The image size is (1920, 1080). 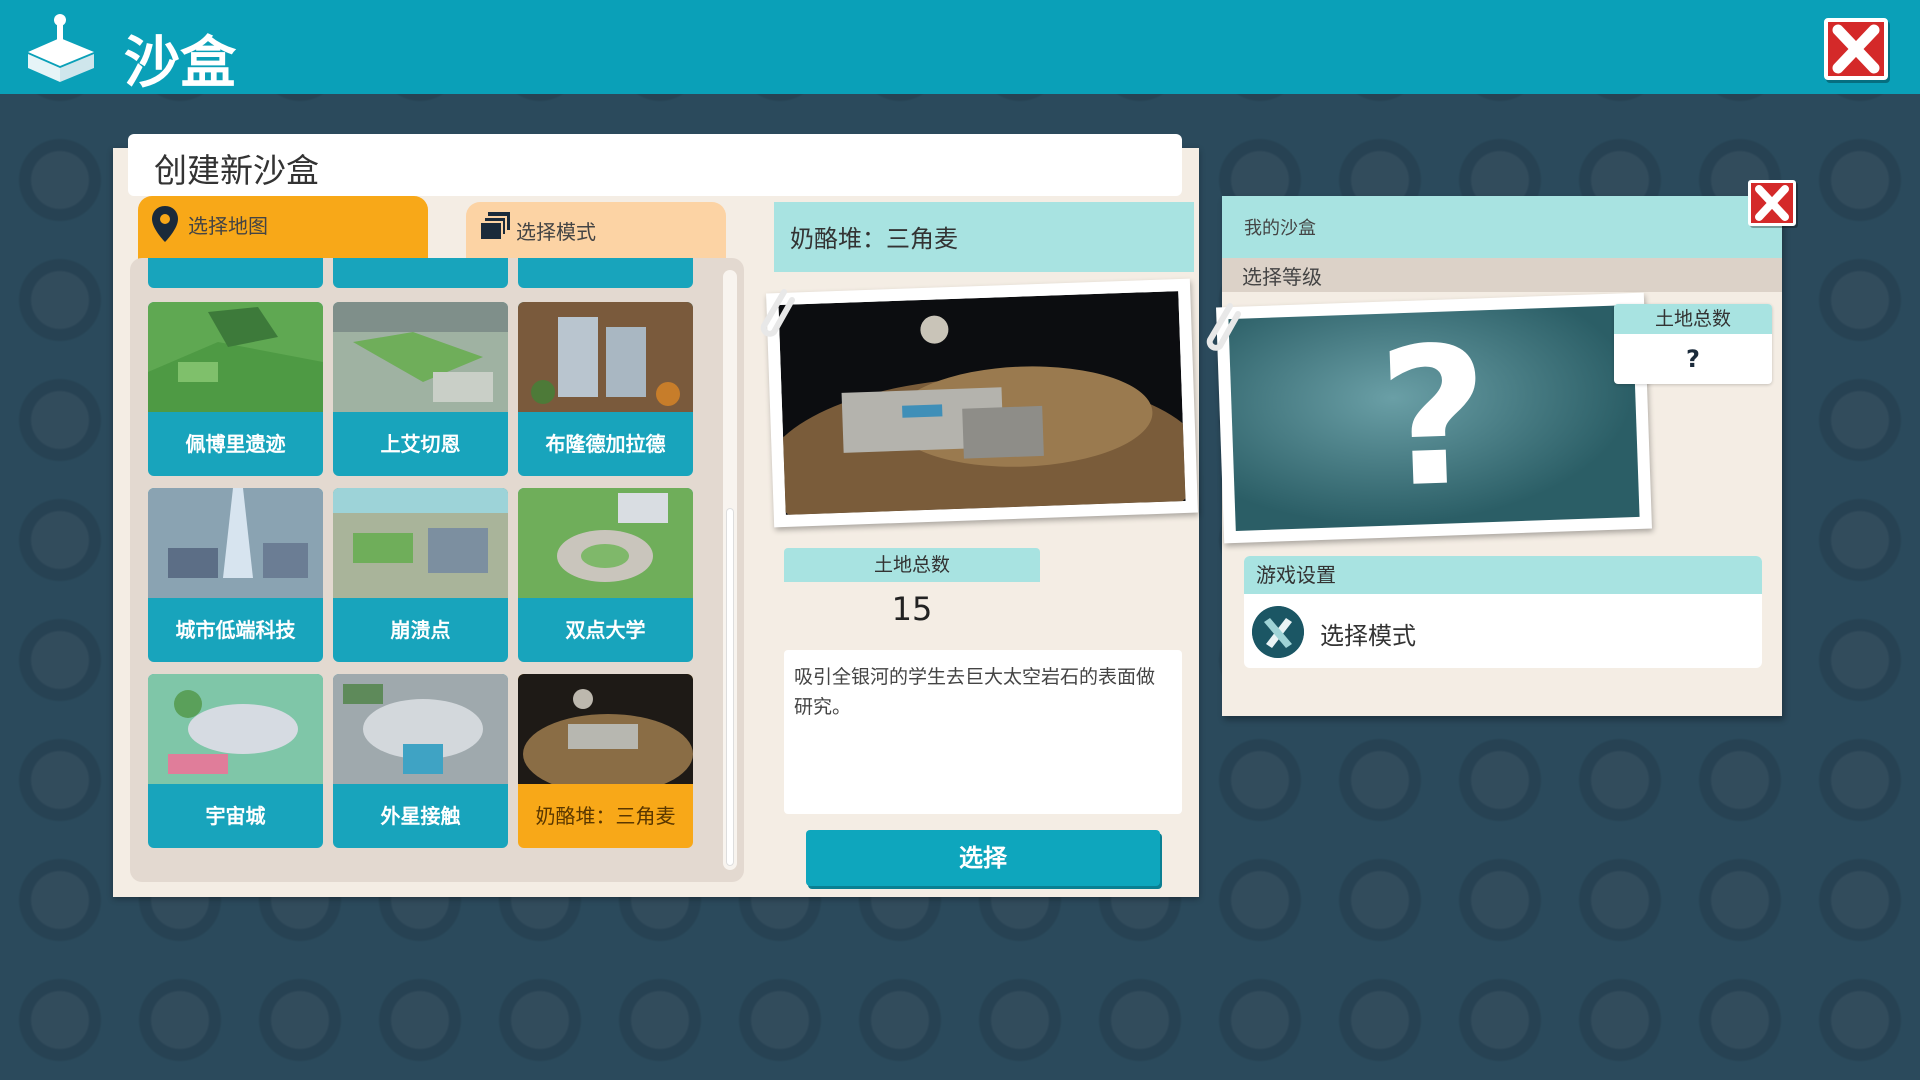 I want to click on tab-select-map: 选择地图, so click(x=283, y=228).